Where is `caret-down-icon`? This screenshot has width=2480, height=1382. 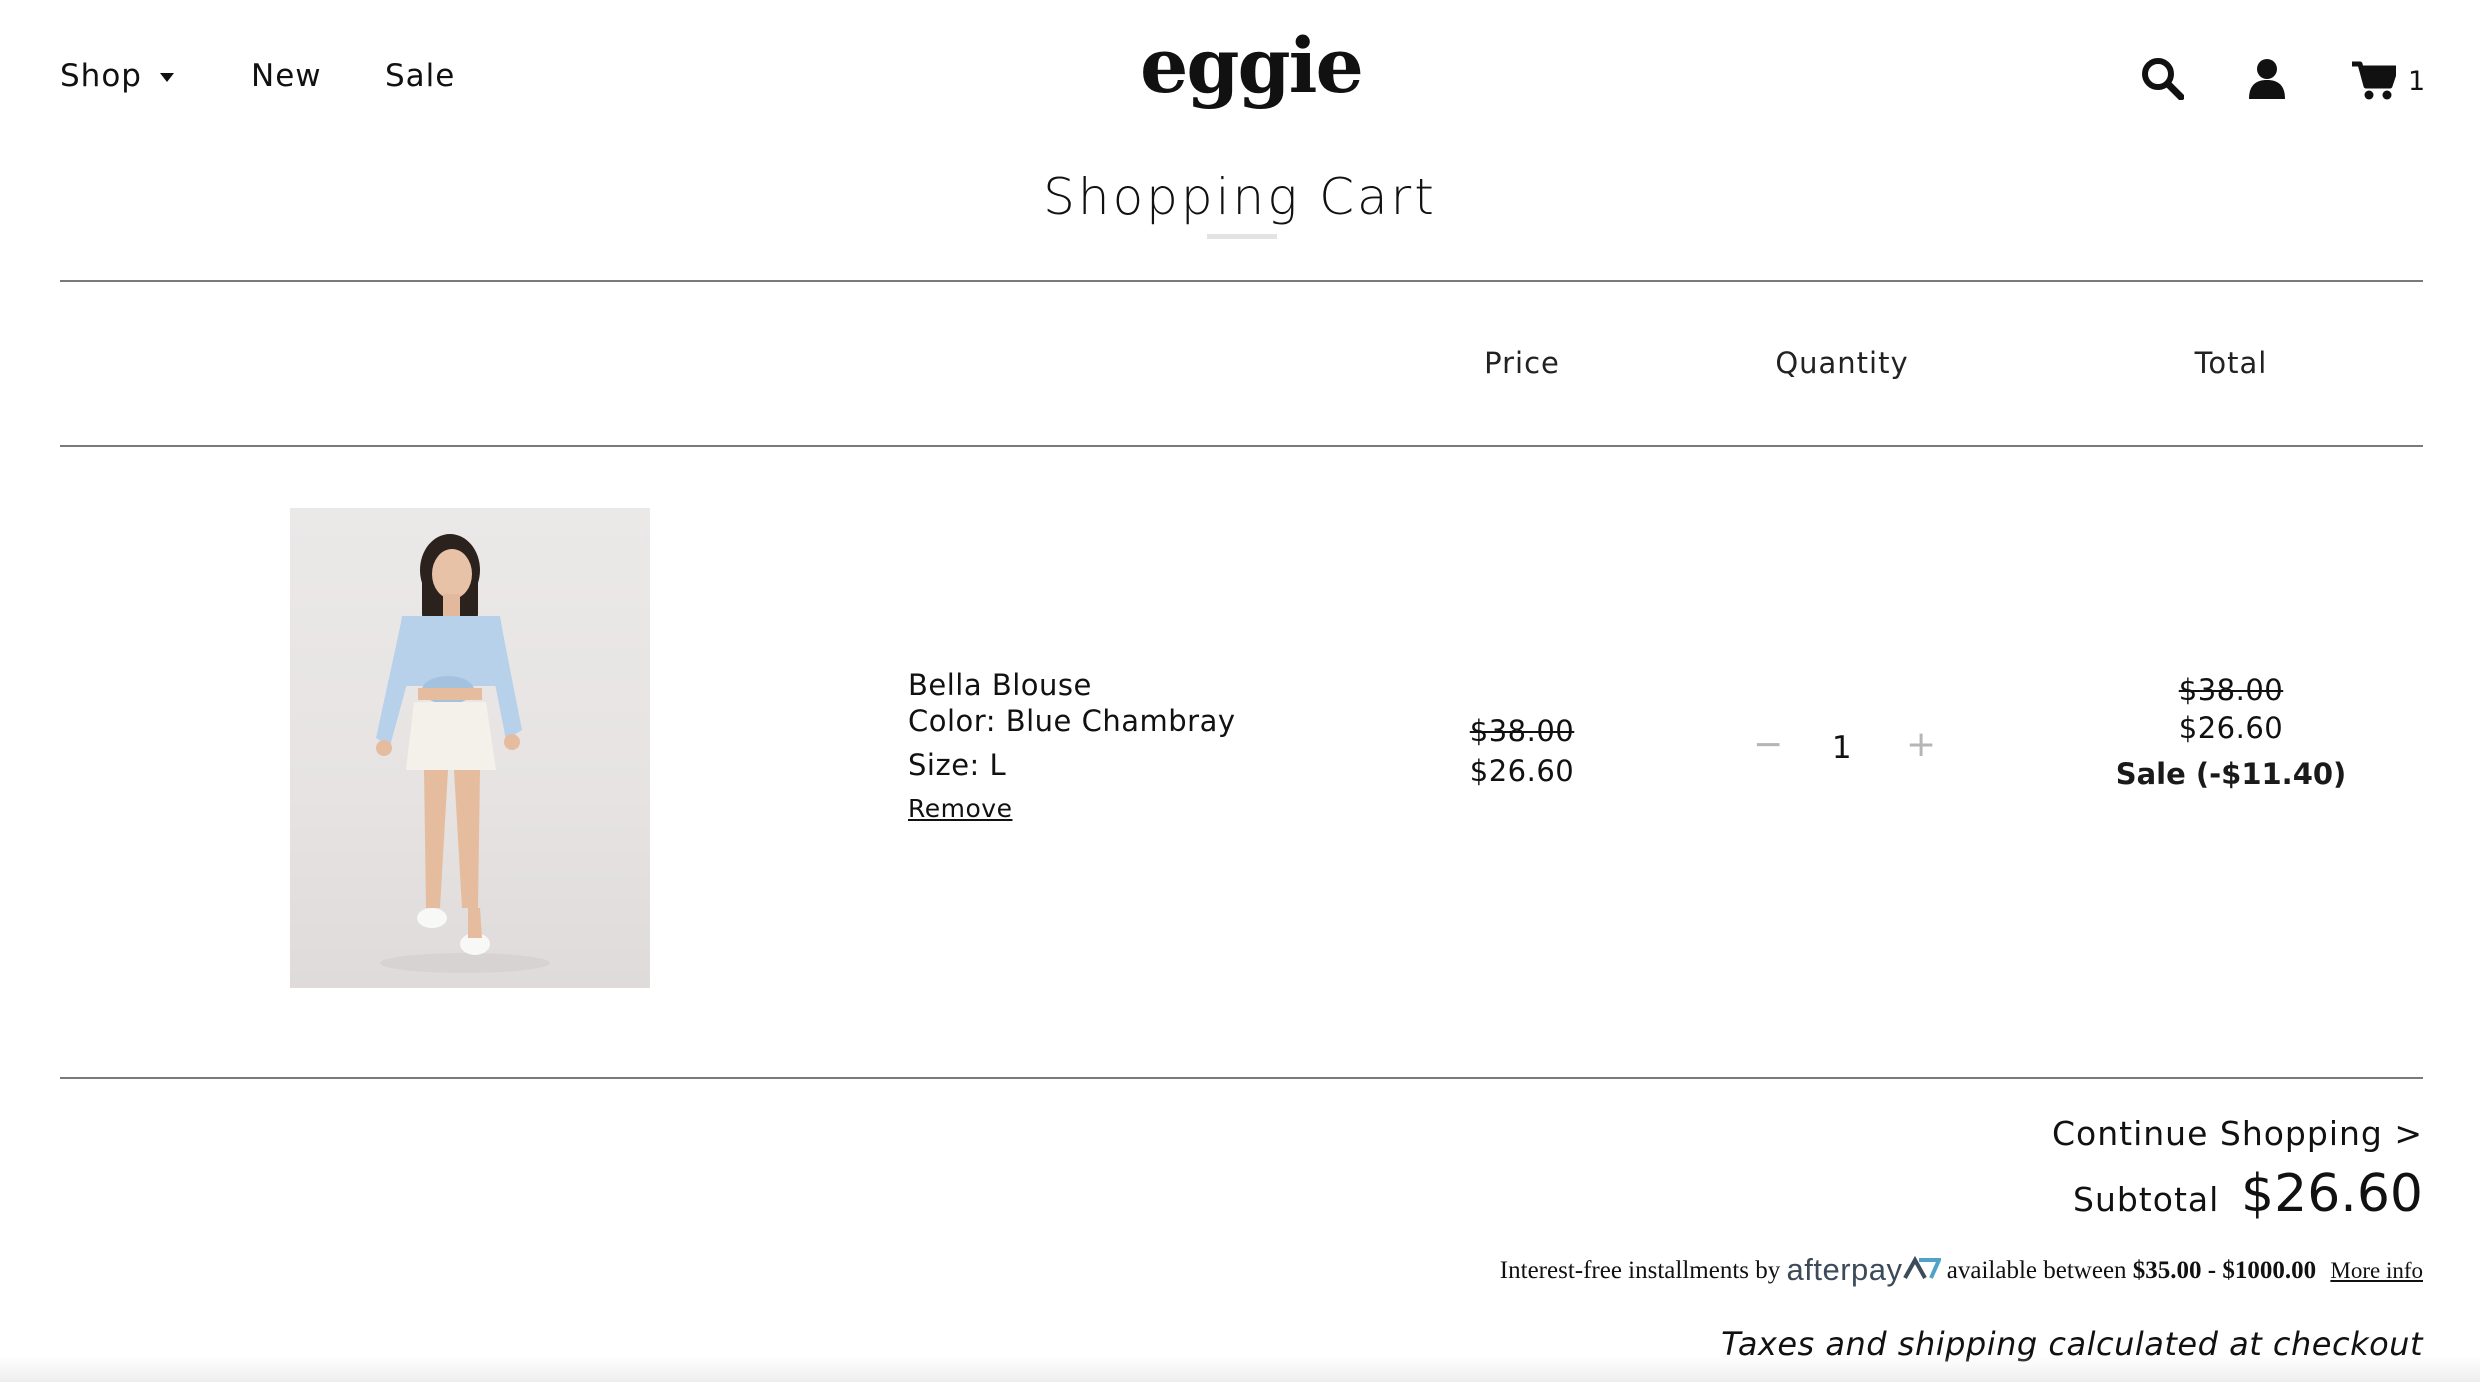
caret-down-icon is located at coordinates (166, 77).